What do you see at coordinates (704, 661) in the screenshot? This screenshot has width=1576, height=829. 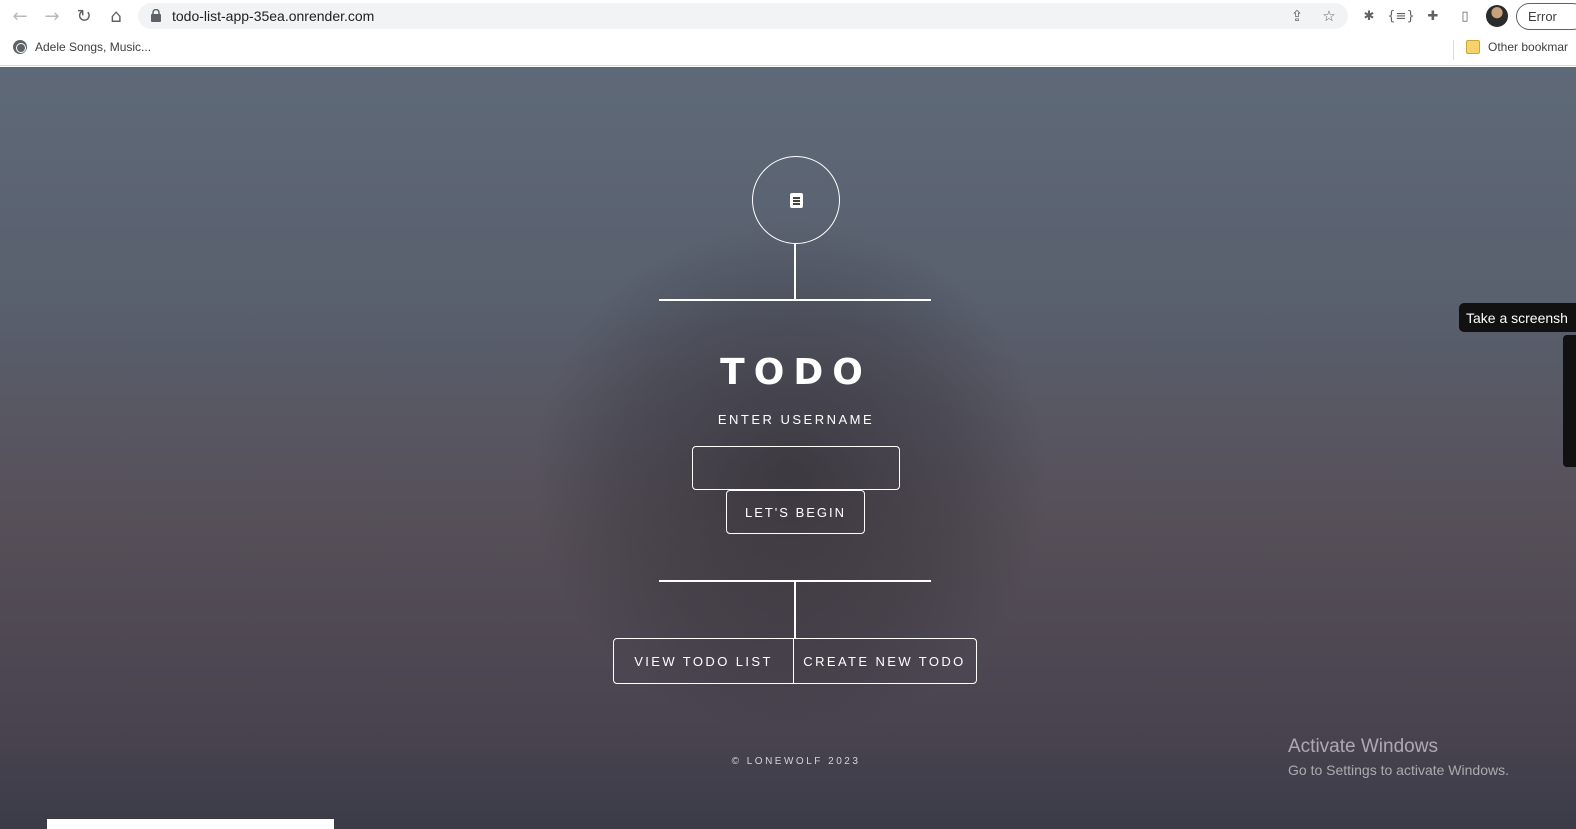 I see `view-todo-list-link: VIEW TODO LIST` at bounding box center [704, 661].